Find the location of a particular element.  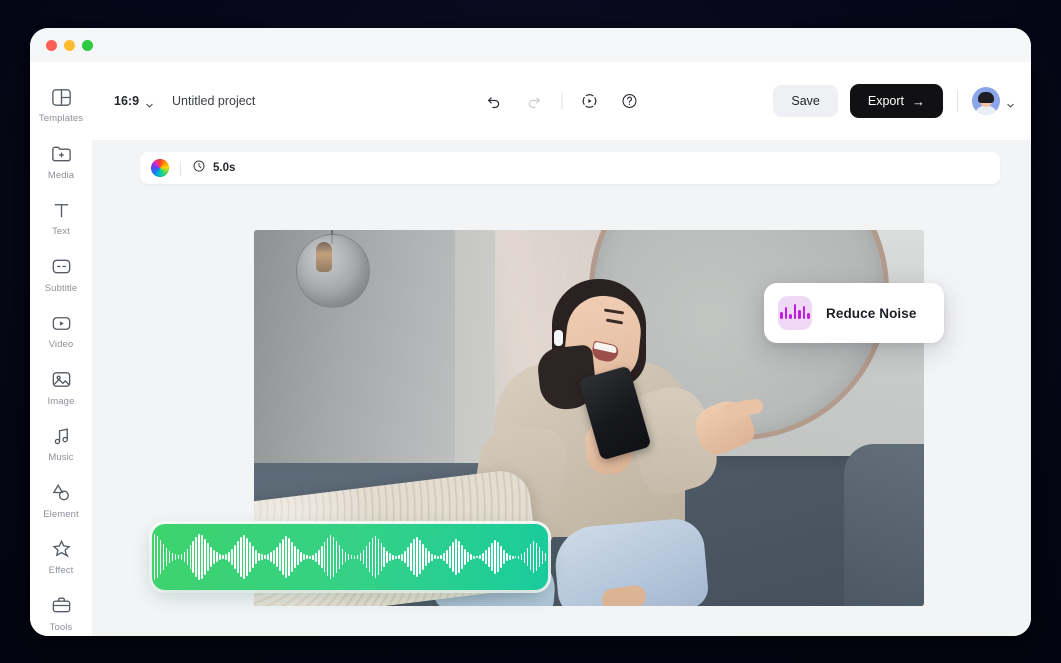

preview-play-icon is located at coordinates (589, 101).